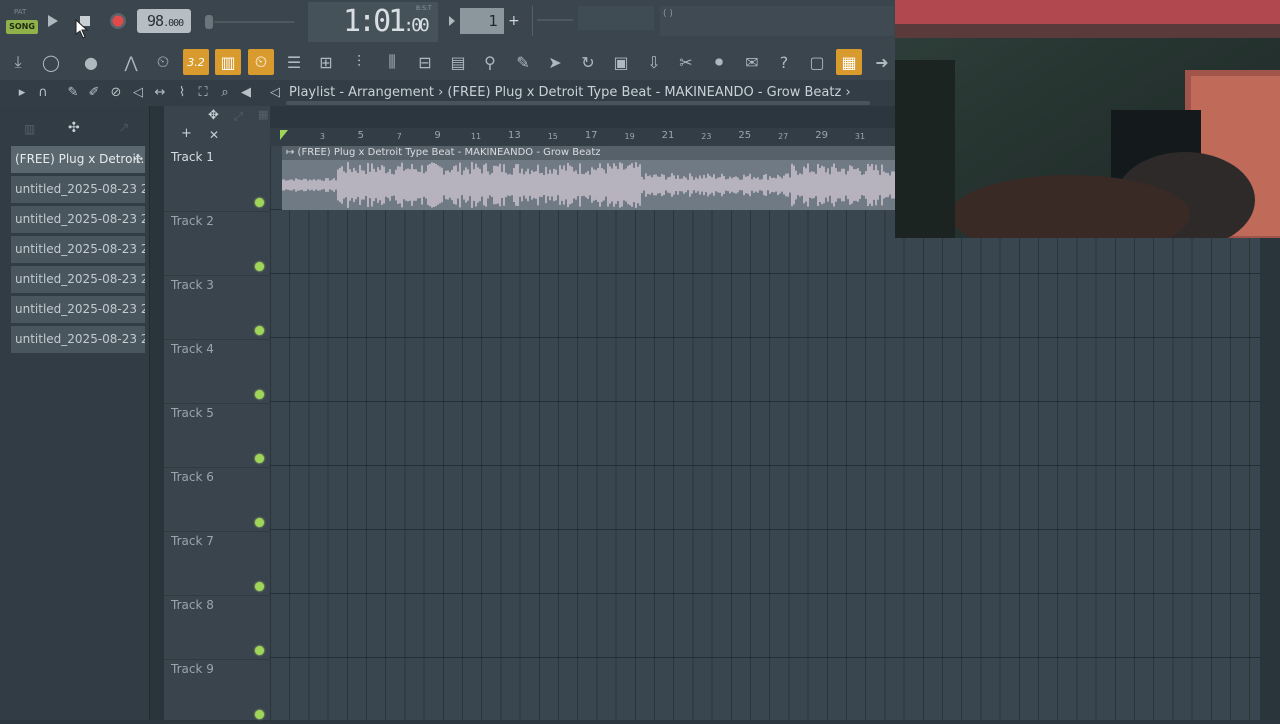 Image resolution: width=1280 pixels, height=724 pixels. I want to click on magnet-snap-icon: ∩, so click(43, 93).